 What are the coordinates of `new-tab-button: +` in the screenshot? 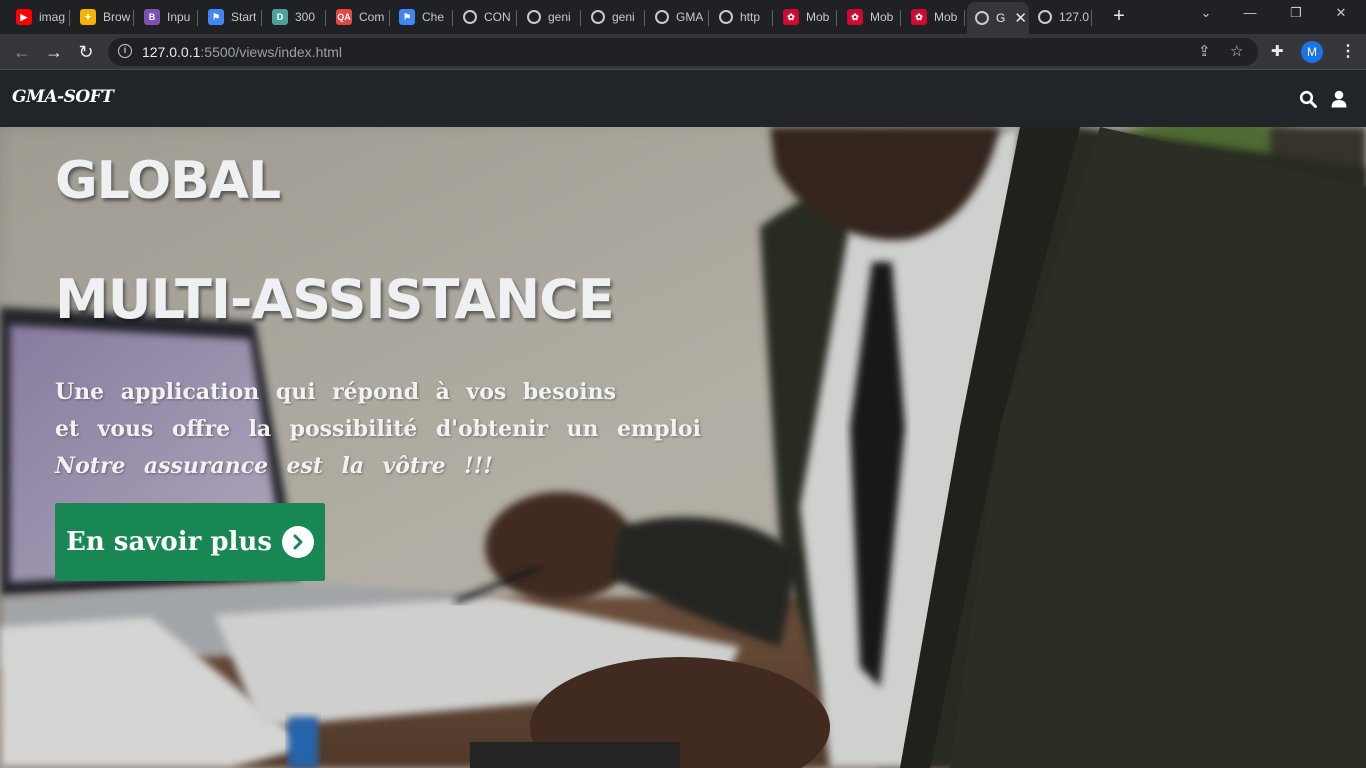 It's located at (1119, 16).